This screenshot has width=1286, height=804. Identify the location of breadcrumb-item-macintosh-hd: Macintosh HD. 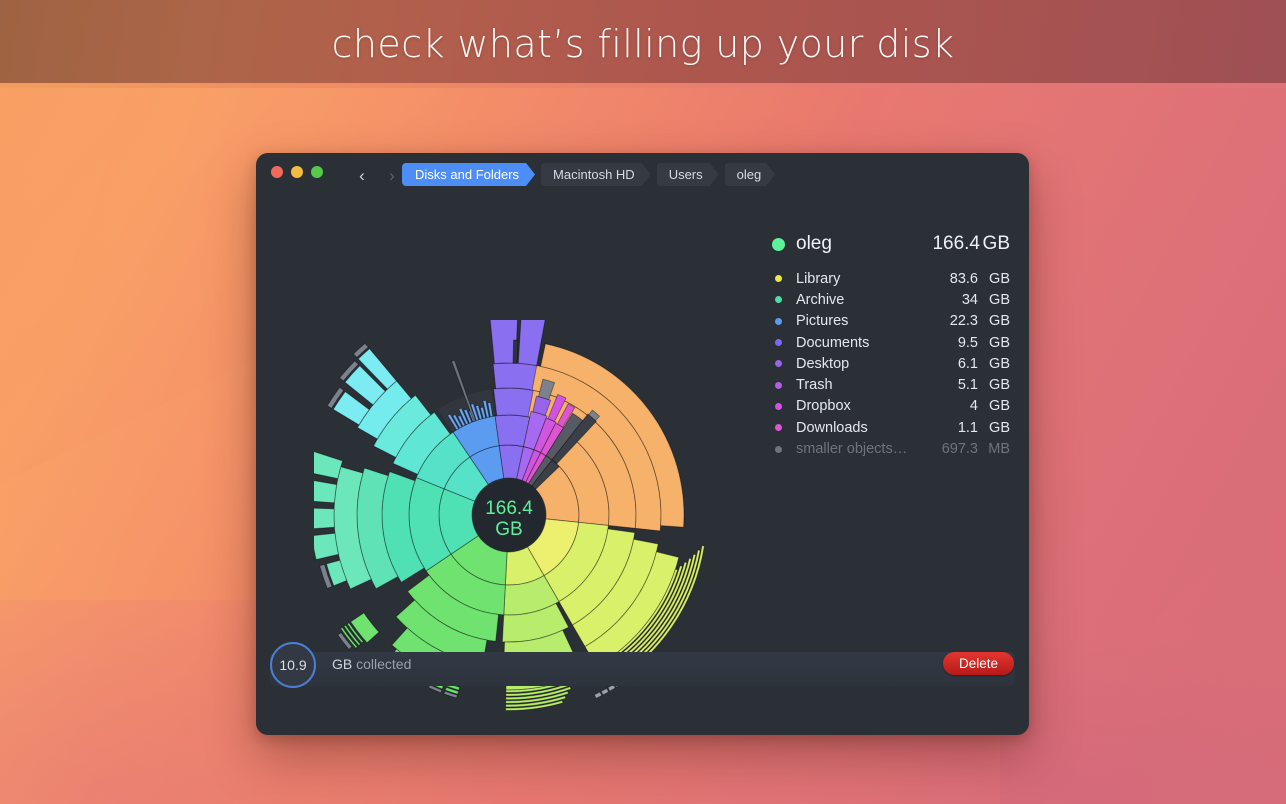
(596, 174).